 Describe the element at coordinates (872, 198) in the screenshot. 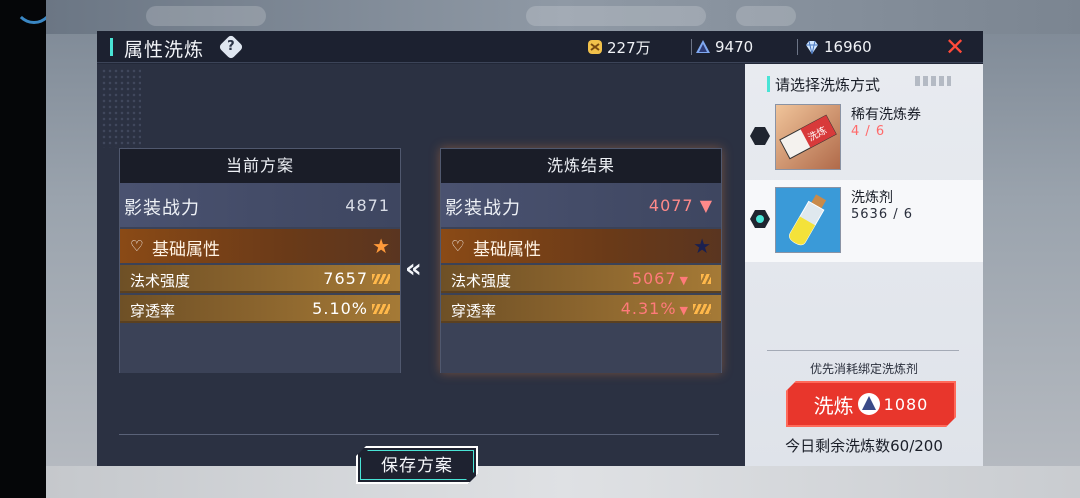

I see `option-name: 洗炼剂` at that location.